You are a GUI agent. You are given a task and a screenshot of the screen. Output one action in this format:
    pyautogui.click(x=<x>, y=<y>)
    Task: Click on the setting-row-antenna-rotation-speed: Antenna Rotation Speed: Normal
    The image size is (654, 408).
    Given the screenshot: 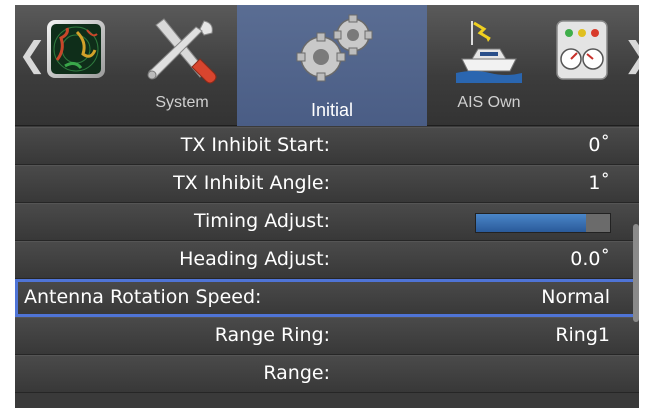 What is the action you would take?
    pyautogui.click(x=327, y=298)
    